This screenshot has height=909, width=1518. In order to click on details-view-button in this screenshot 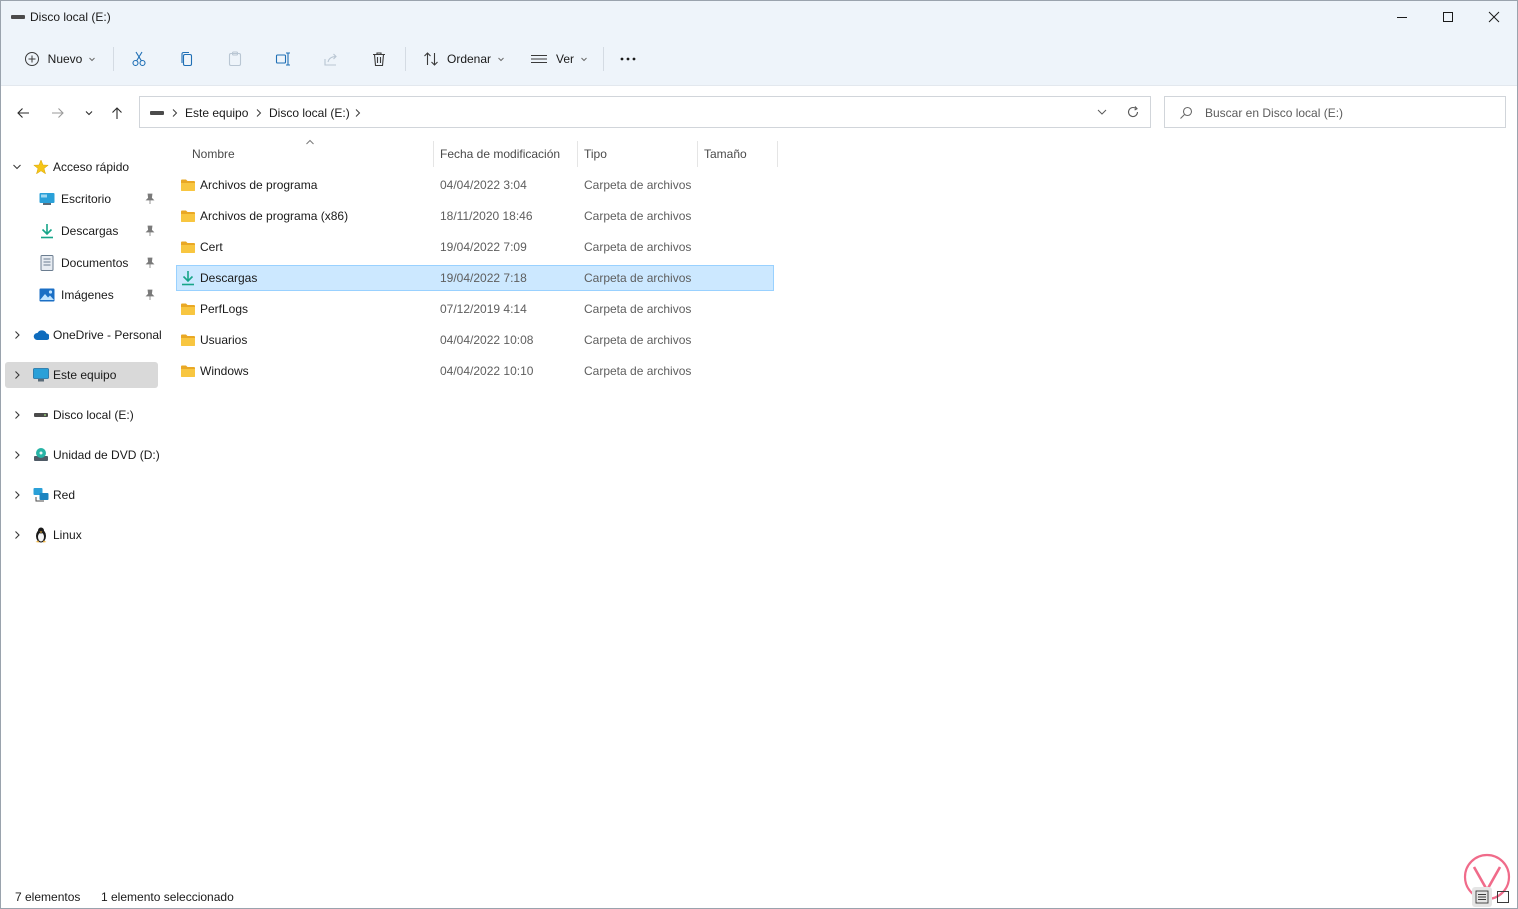, I will do `click(1482, 897)`.